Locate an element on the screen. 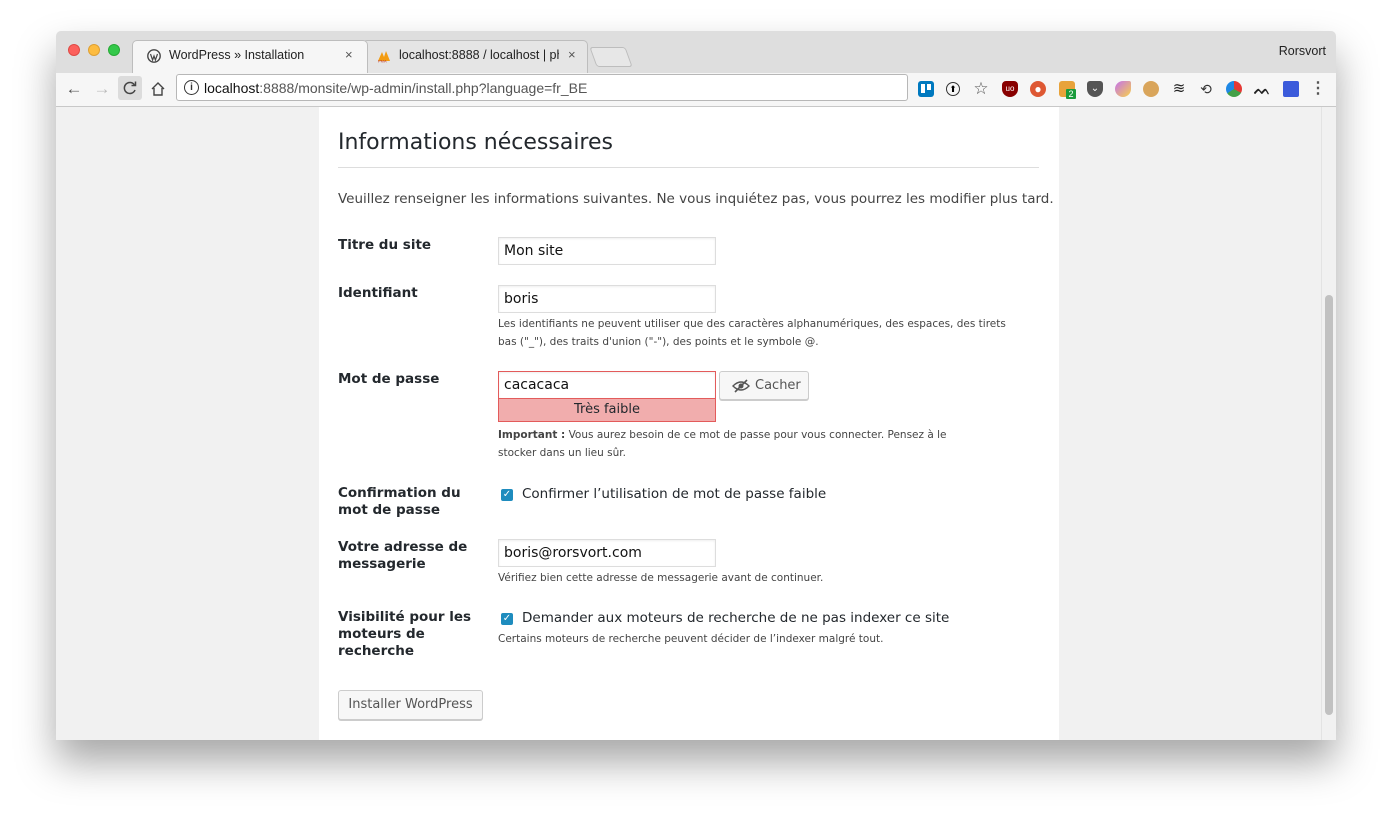 Image resolution: width=1392 pixels, height=820 pixels. reload-icon is located at coordinates (130, 88).